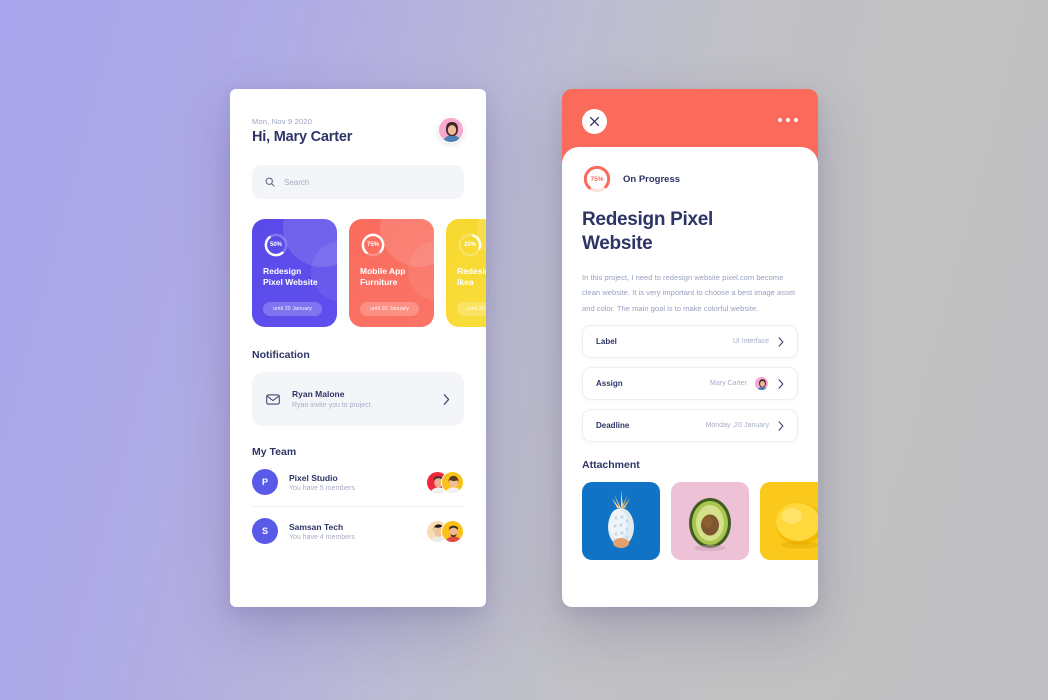  What do you see at coordinates (265, 531) in the screenshot?
I see `team-initial-badge: S` at bounding box center [265, 531].